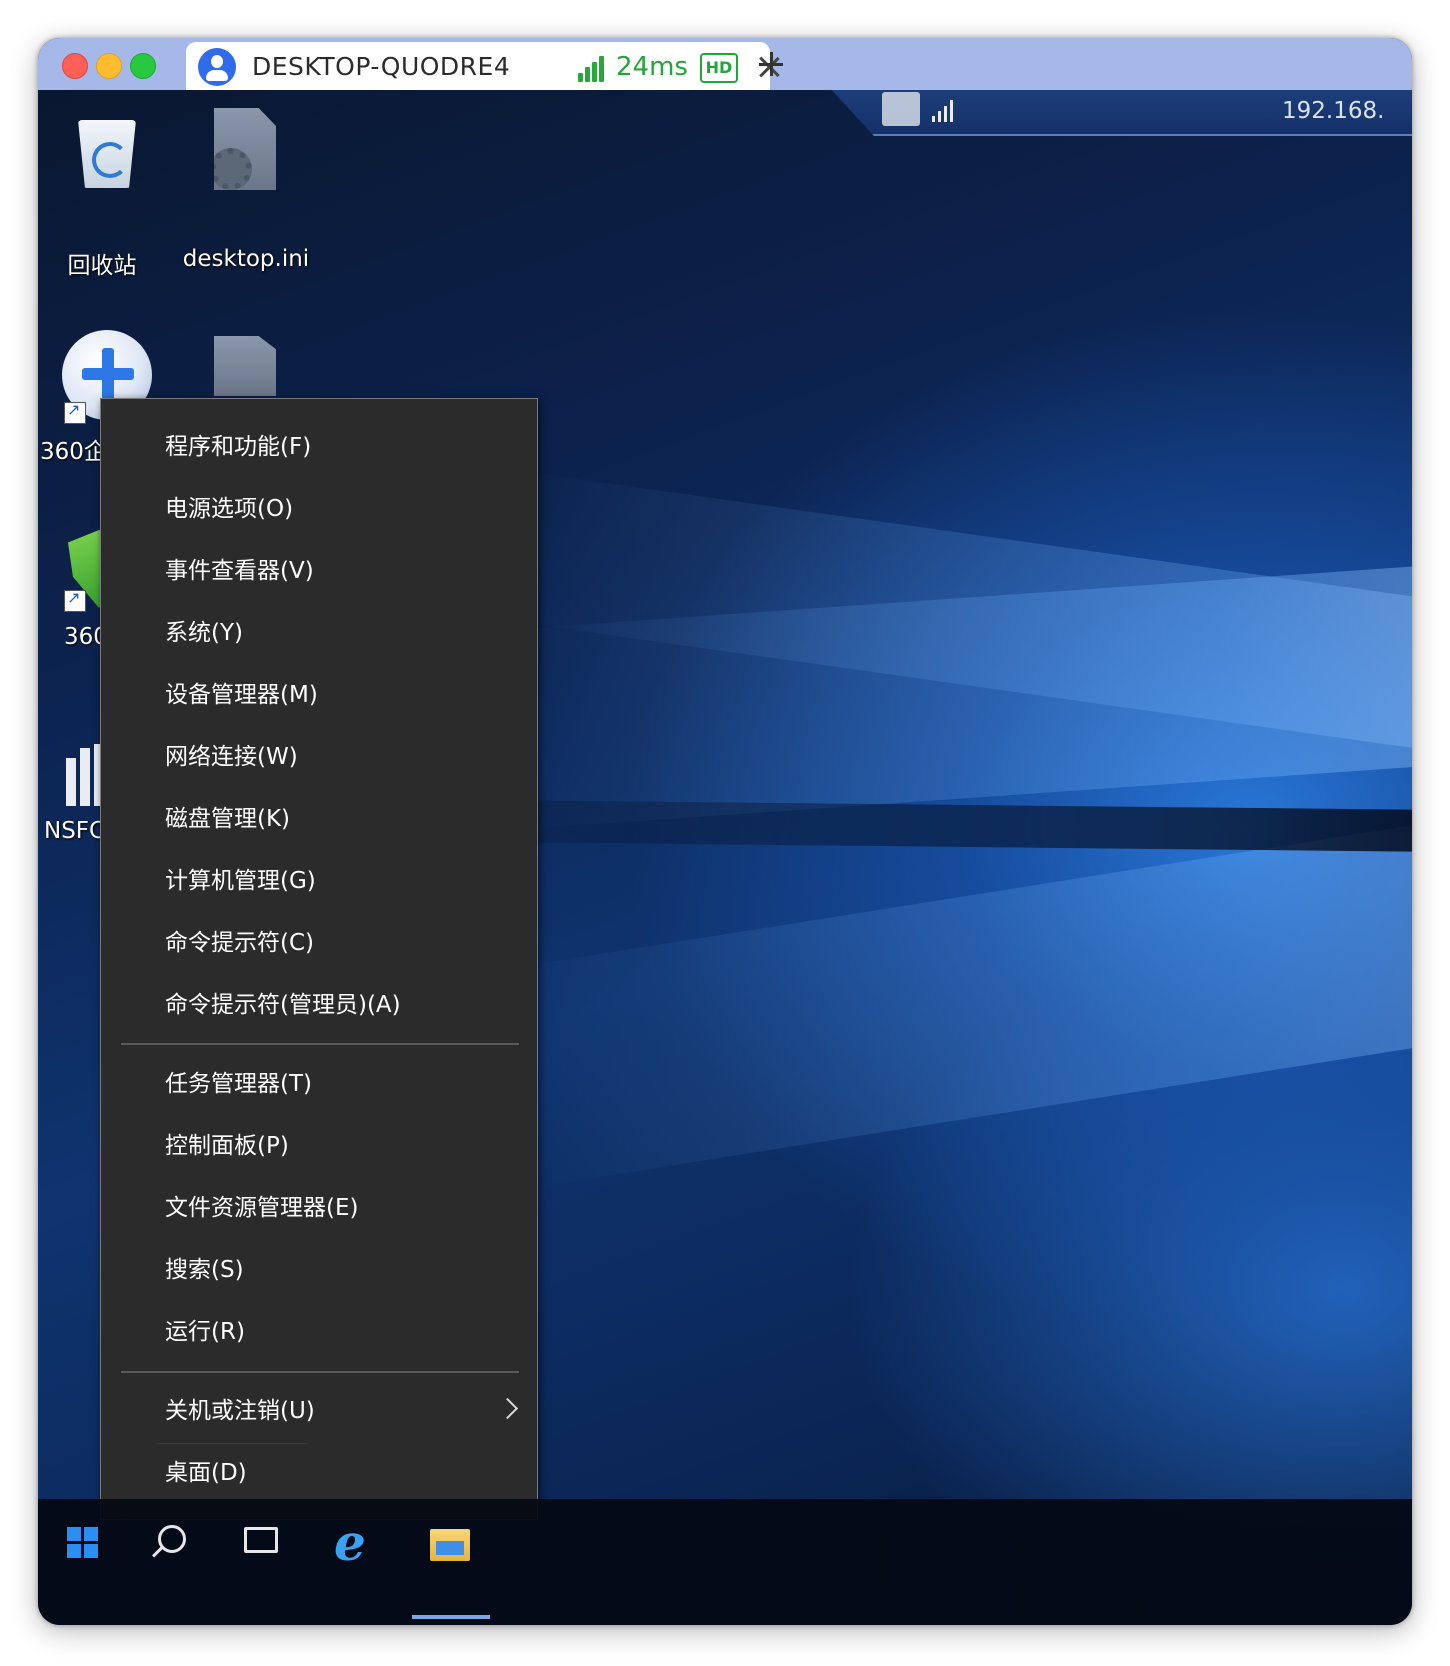  What do you see at coordinates (381, 66) in the screenshot?
I see `tab-title: DESKTOP-QUODRE4` at bounding box center [381, 66].